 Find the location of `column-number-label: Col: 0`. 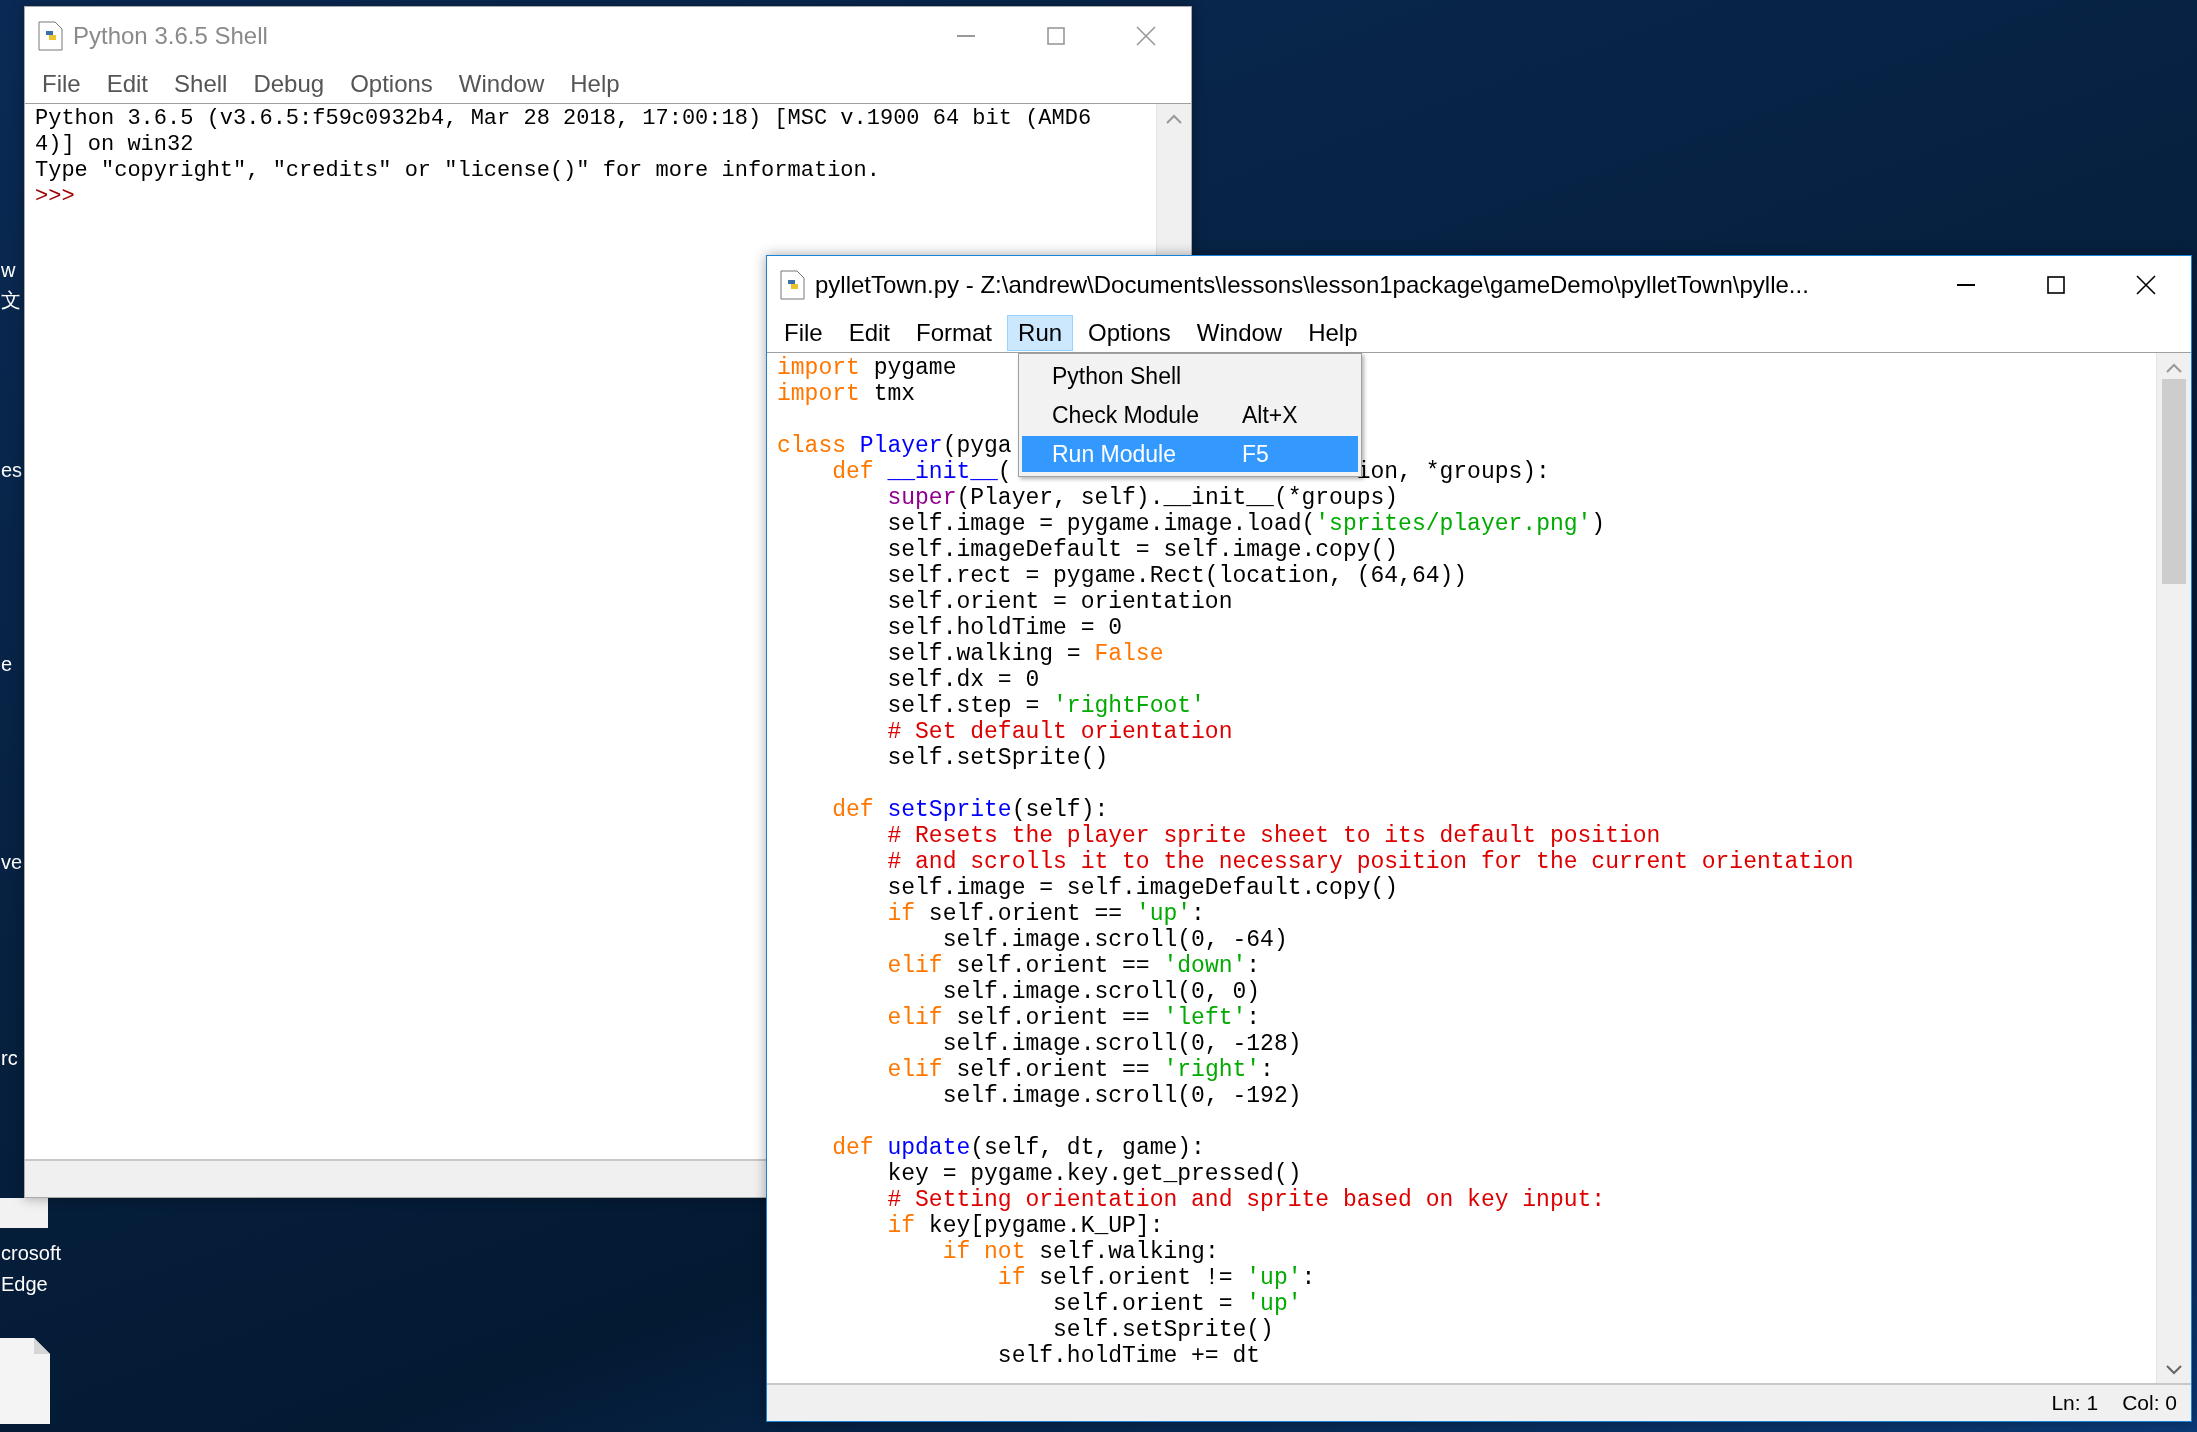

column-number-label: Col: 0 is located at coordinates (2149, 1403).